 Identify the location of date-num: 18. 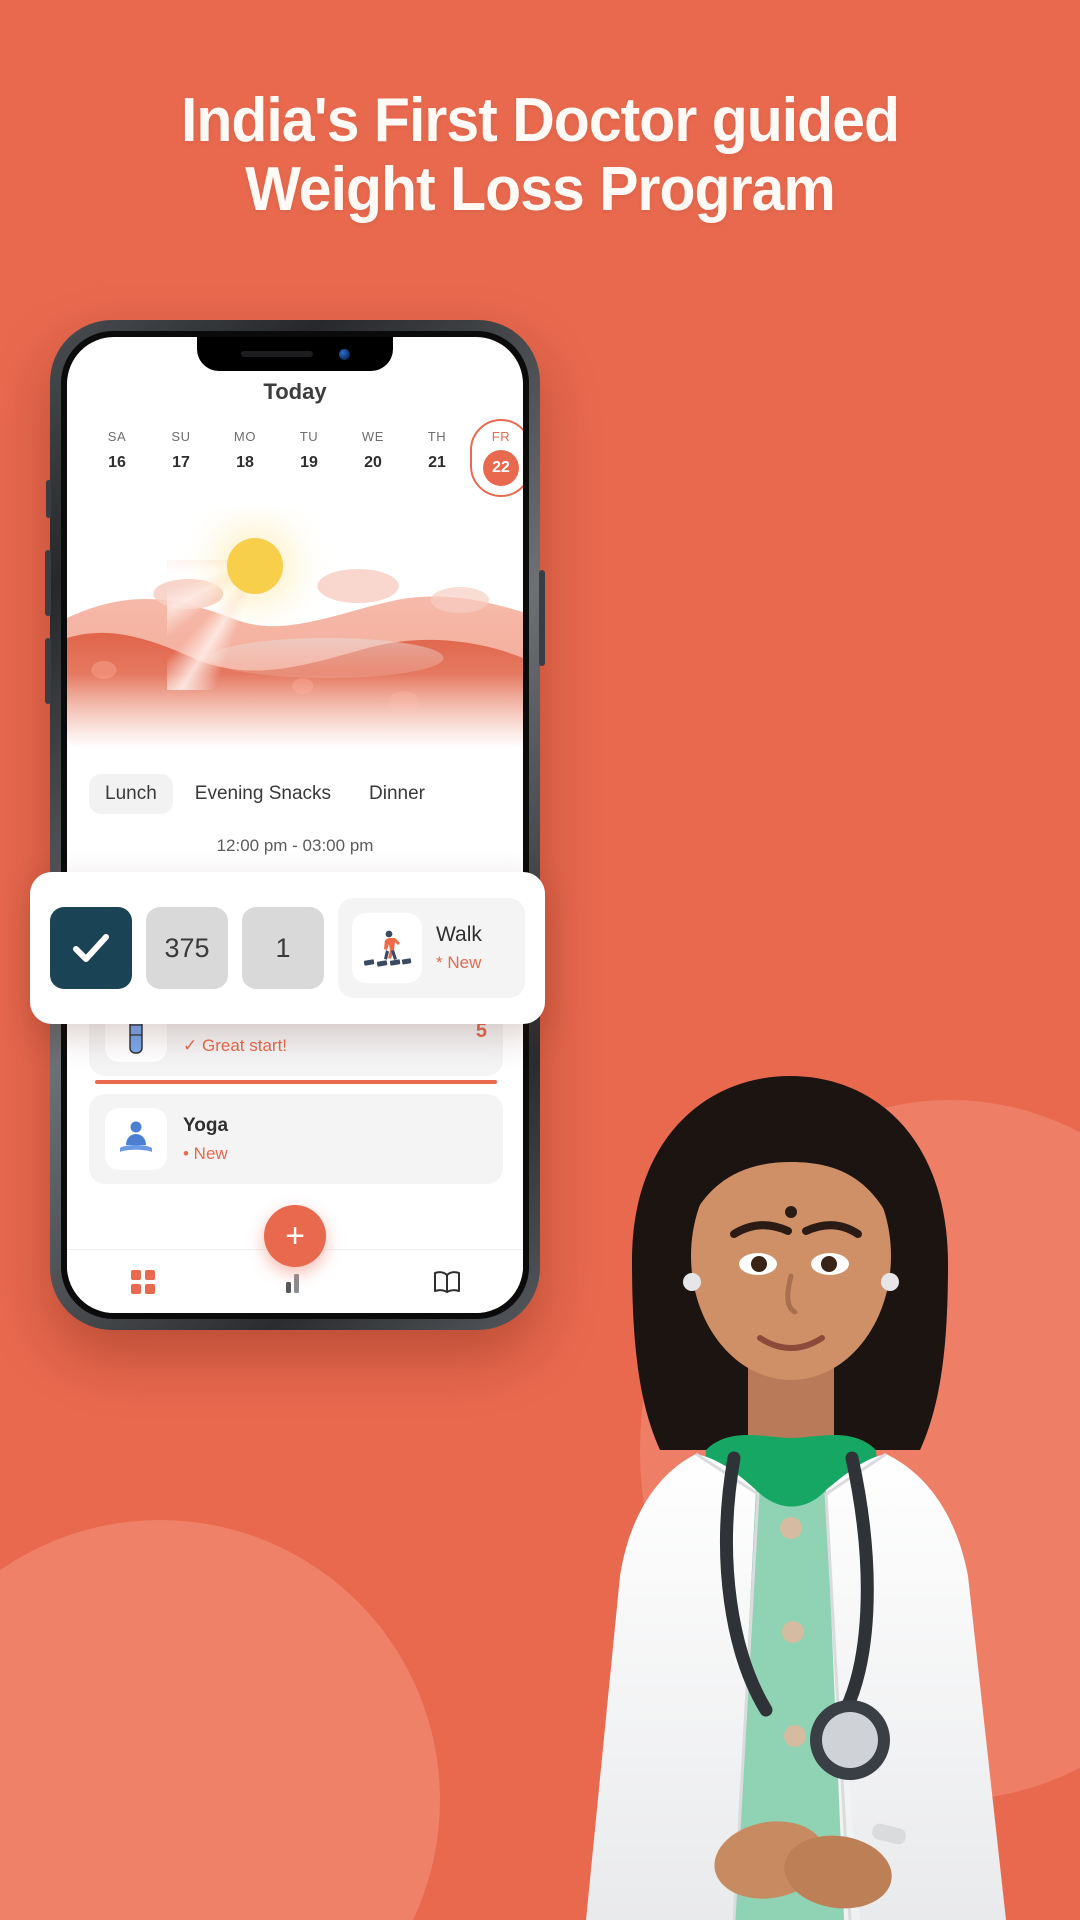
(245, 462).